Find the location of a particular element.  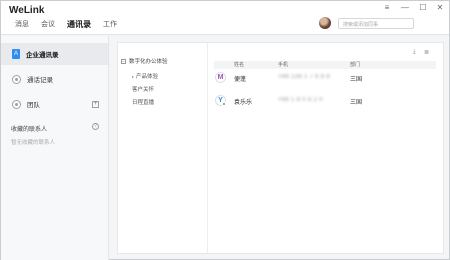

tree-node-product: ▸ 产品体验 is located at coordinates (145, 76).